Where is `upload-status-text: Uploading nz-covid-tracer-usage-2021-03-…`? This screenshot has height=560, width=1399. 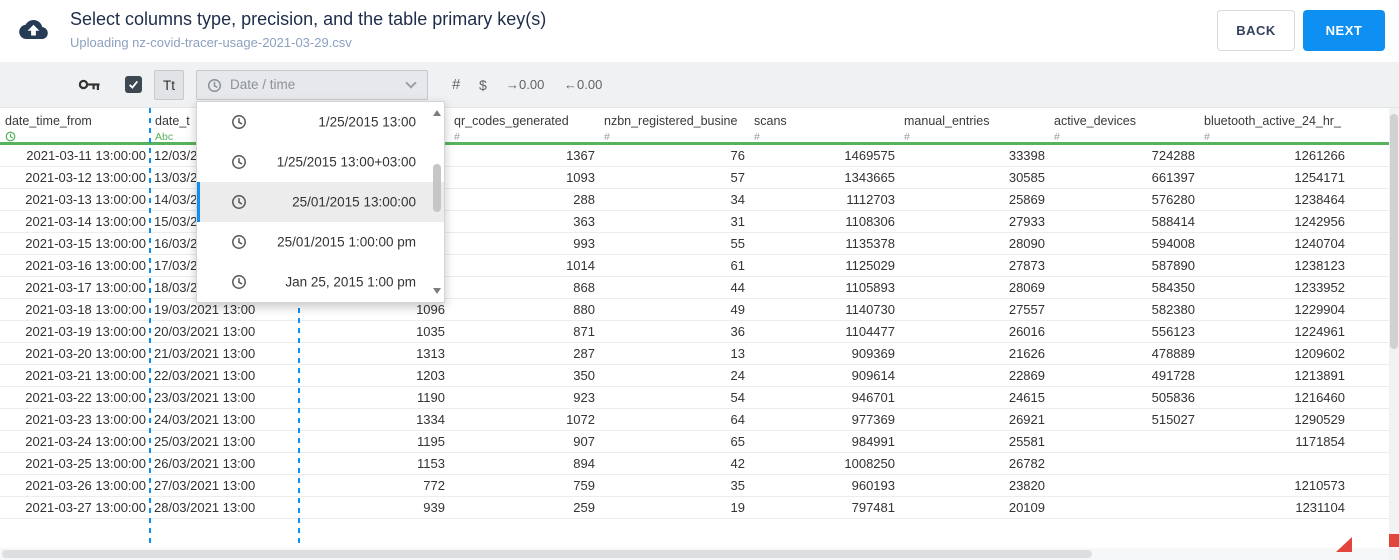
upload-status-text: Uploading nz-covid-tracer-usage-2021-03-… is located at coordinates (211, 42).